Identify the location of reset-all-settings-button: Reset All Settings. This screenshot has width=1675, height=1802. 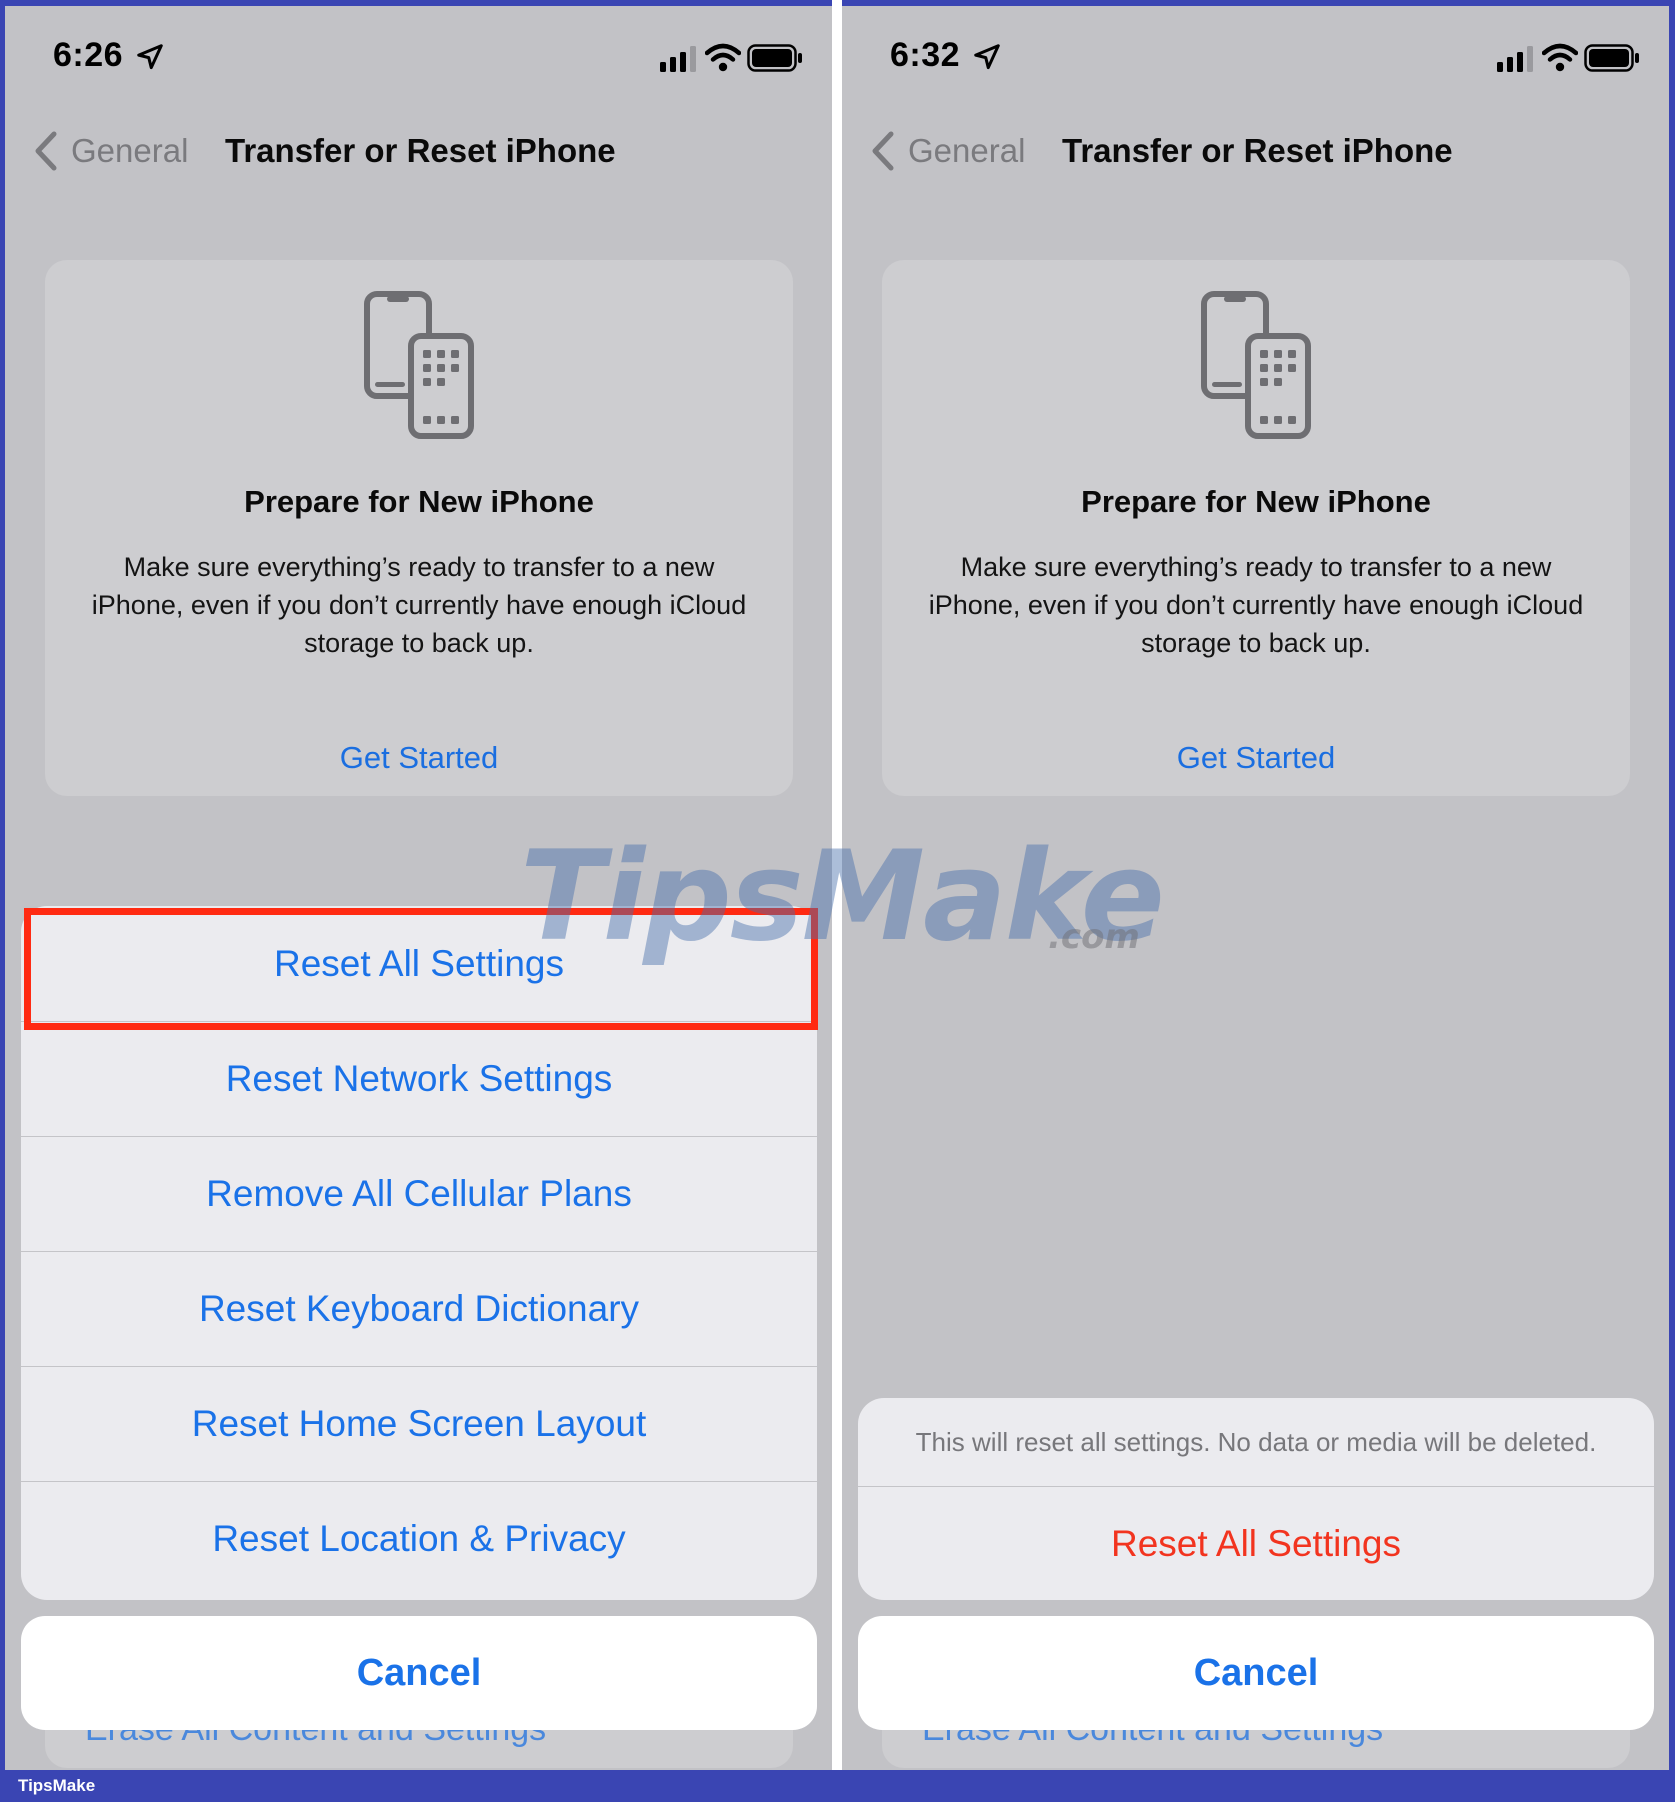
(419, 963).